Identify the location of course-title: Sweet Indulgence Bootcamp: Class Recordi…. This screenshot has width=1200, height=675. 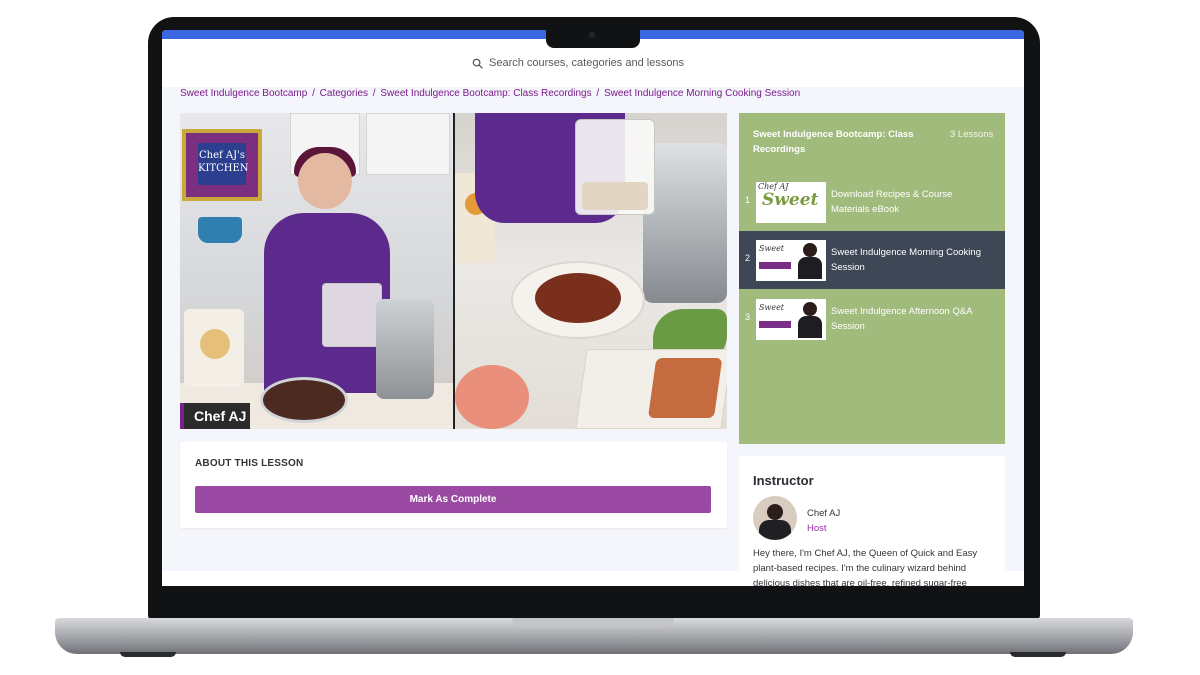
(843, 142).